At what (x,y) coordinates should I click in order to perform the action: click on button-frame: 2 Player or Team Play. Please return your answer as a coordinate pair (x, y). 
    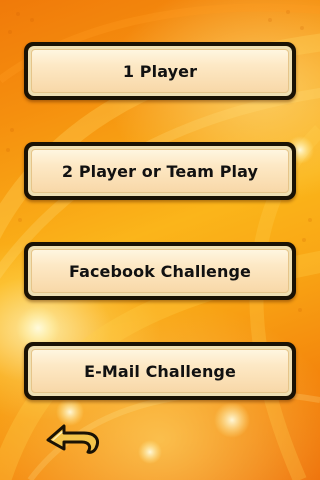
    Looking at the image, I should click on (160, 171).